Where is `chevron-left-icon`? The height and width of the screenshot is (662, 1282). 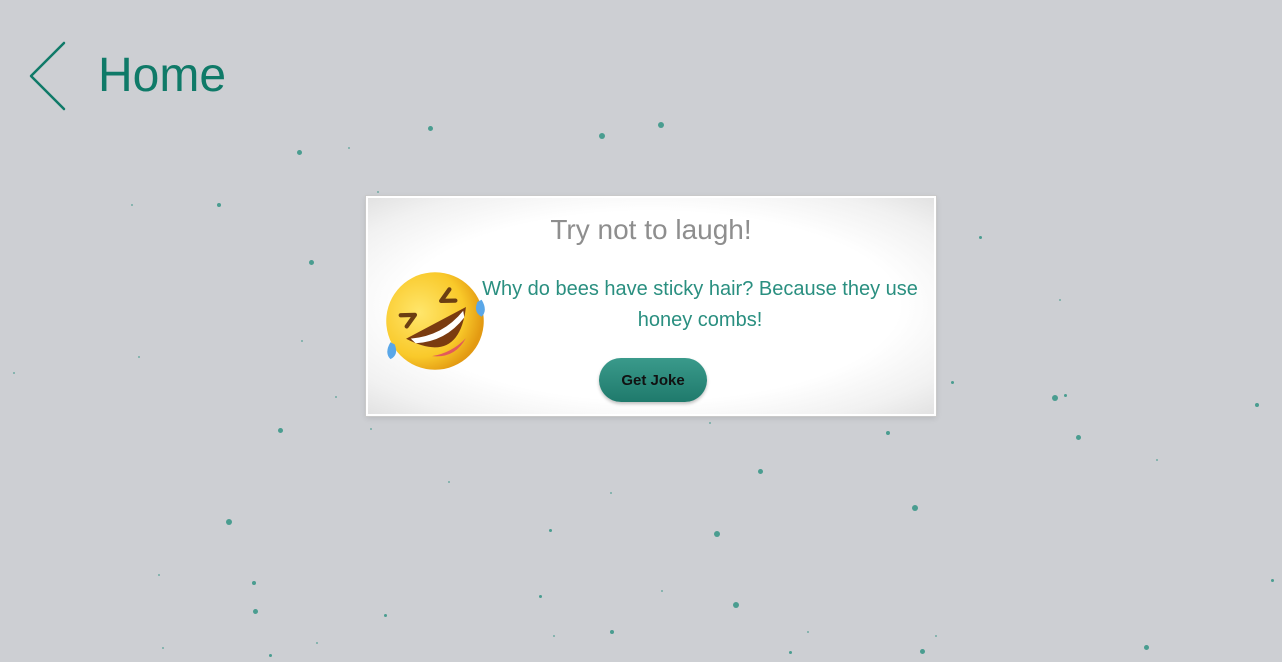
chevron-left-icon is located at coordinates (48, 76).